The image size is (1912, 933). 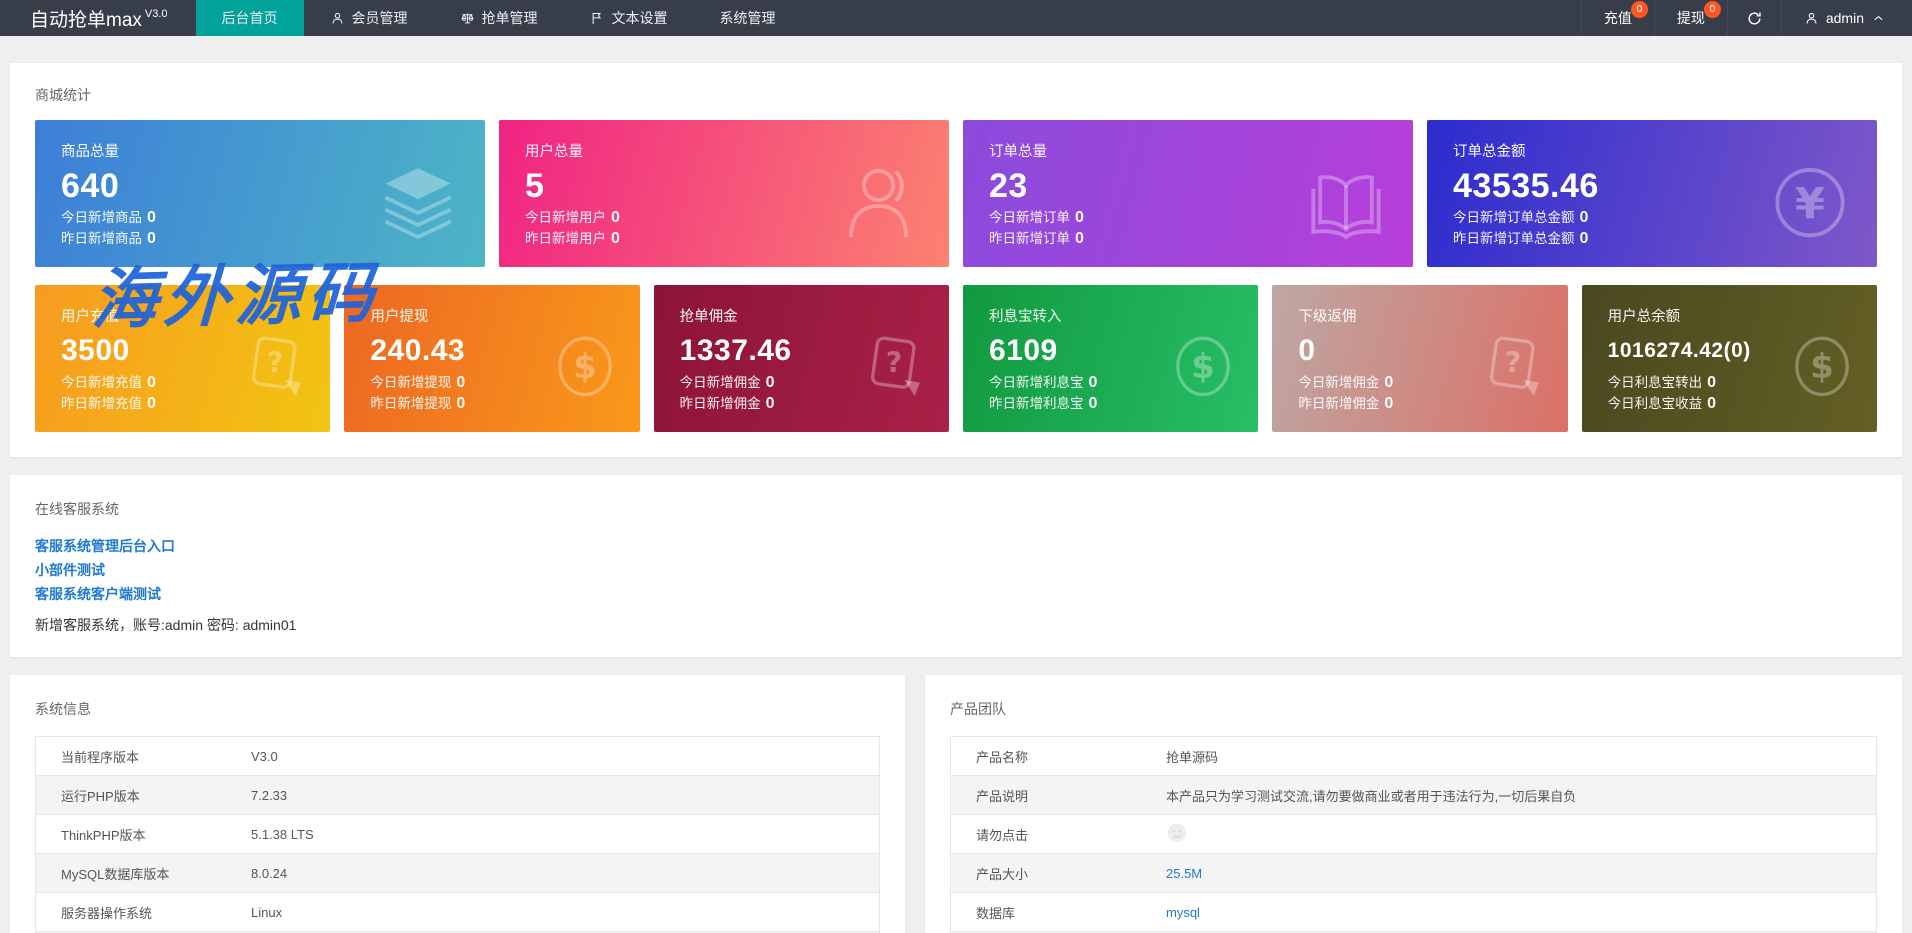 I want to click on stat-card-interest-in: 利息宝转入 6109 今日新增利息宝 0 昨日新增利息宝 0 $, so click(x=1111, y=358).